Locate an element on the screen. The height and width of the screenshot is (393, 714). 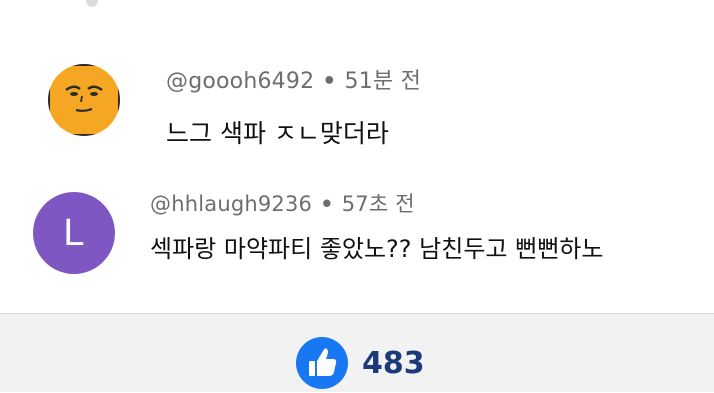
avatar-letter: L is located at coordinates (74, 233).